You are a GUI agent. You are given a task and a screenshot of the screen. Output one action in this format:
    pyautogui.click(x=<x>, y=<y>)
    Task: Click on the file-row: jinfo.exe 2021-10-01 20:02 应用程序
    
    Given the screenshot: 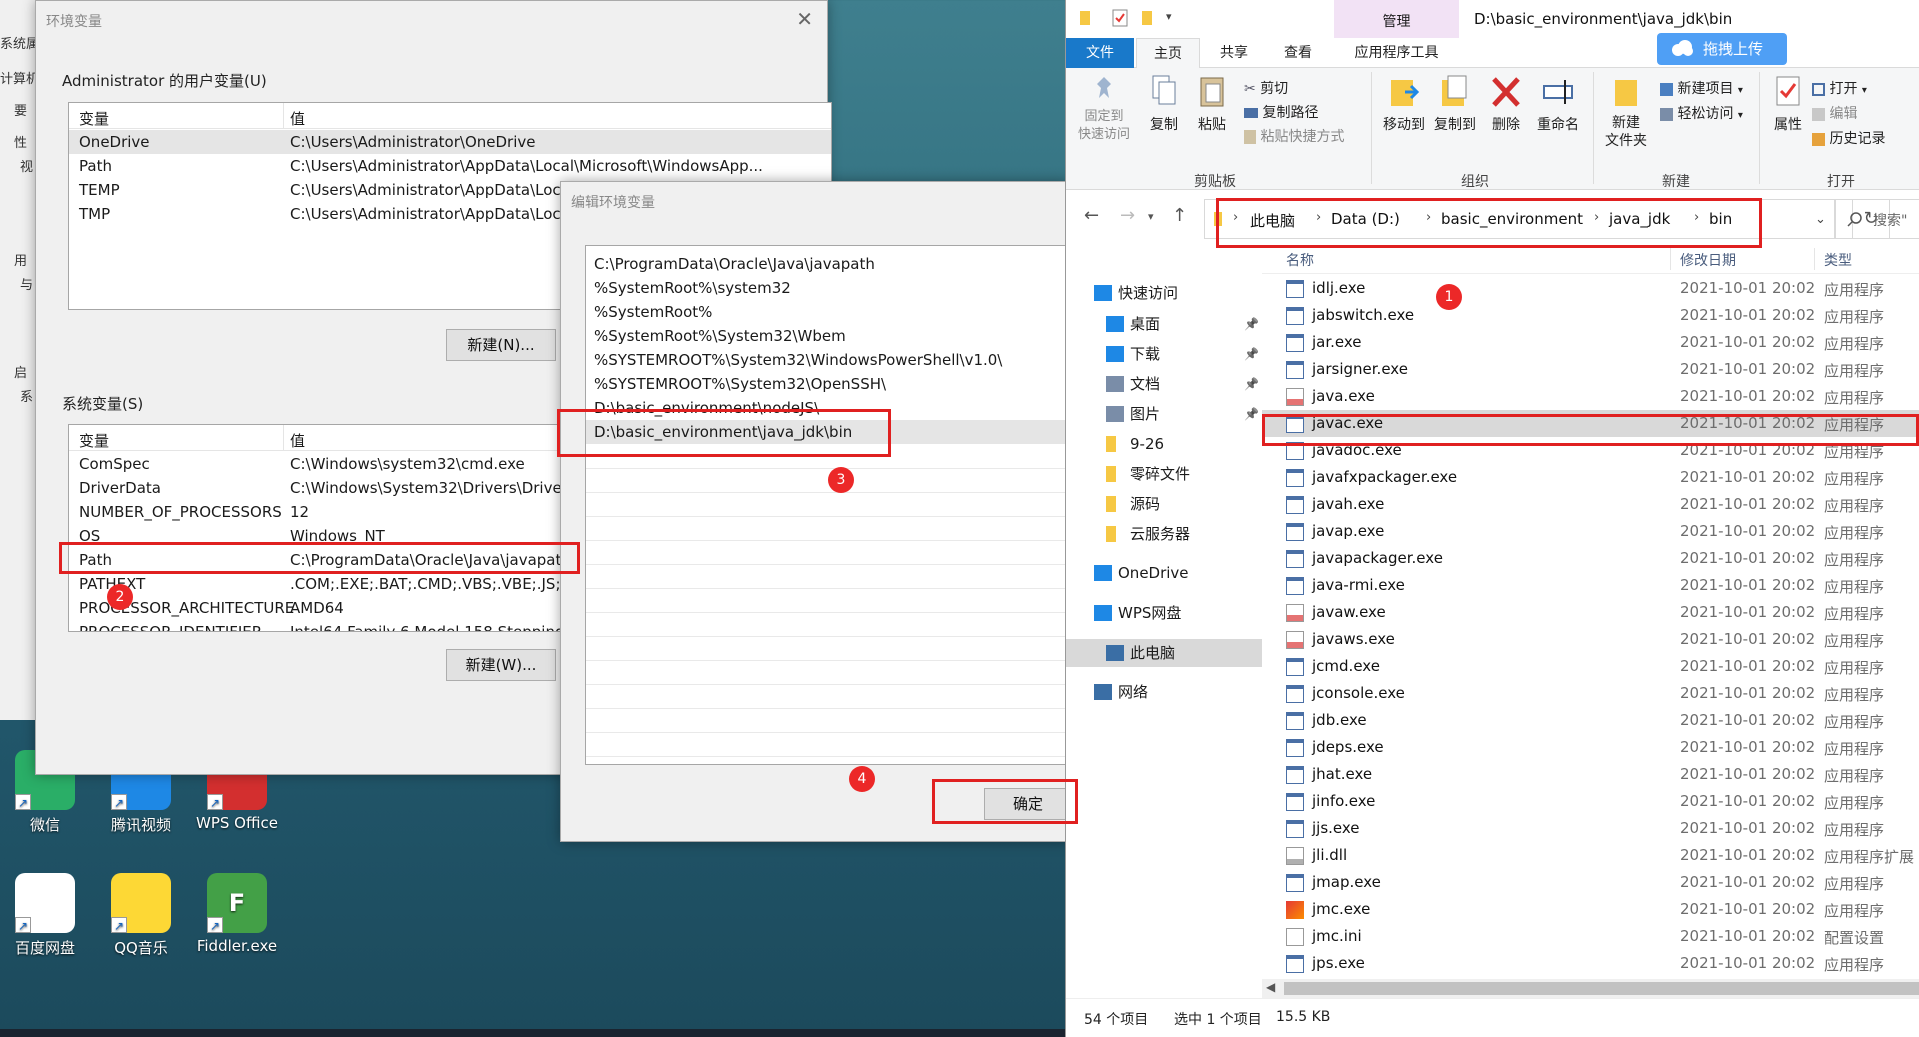 What is the action you would take?
    pyautogui.click(x=1590, y=801)
    